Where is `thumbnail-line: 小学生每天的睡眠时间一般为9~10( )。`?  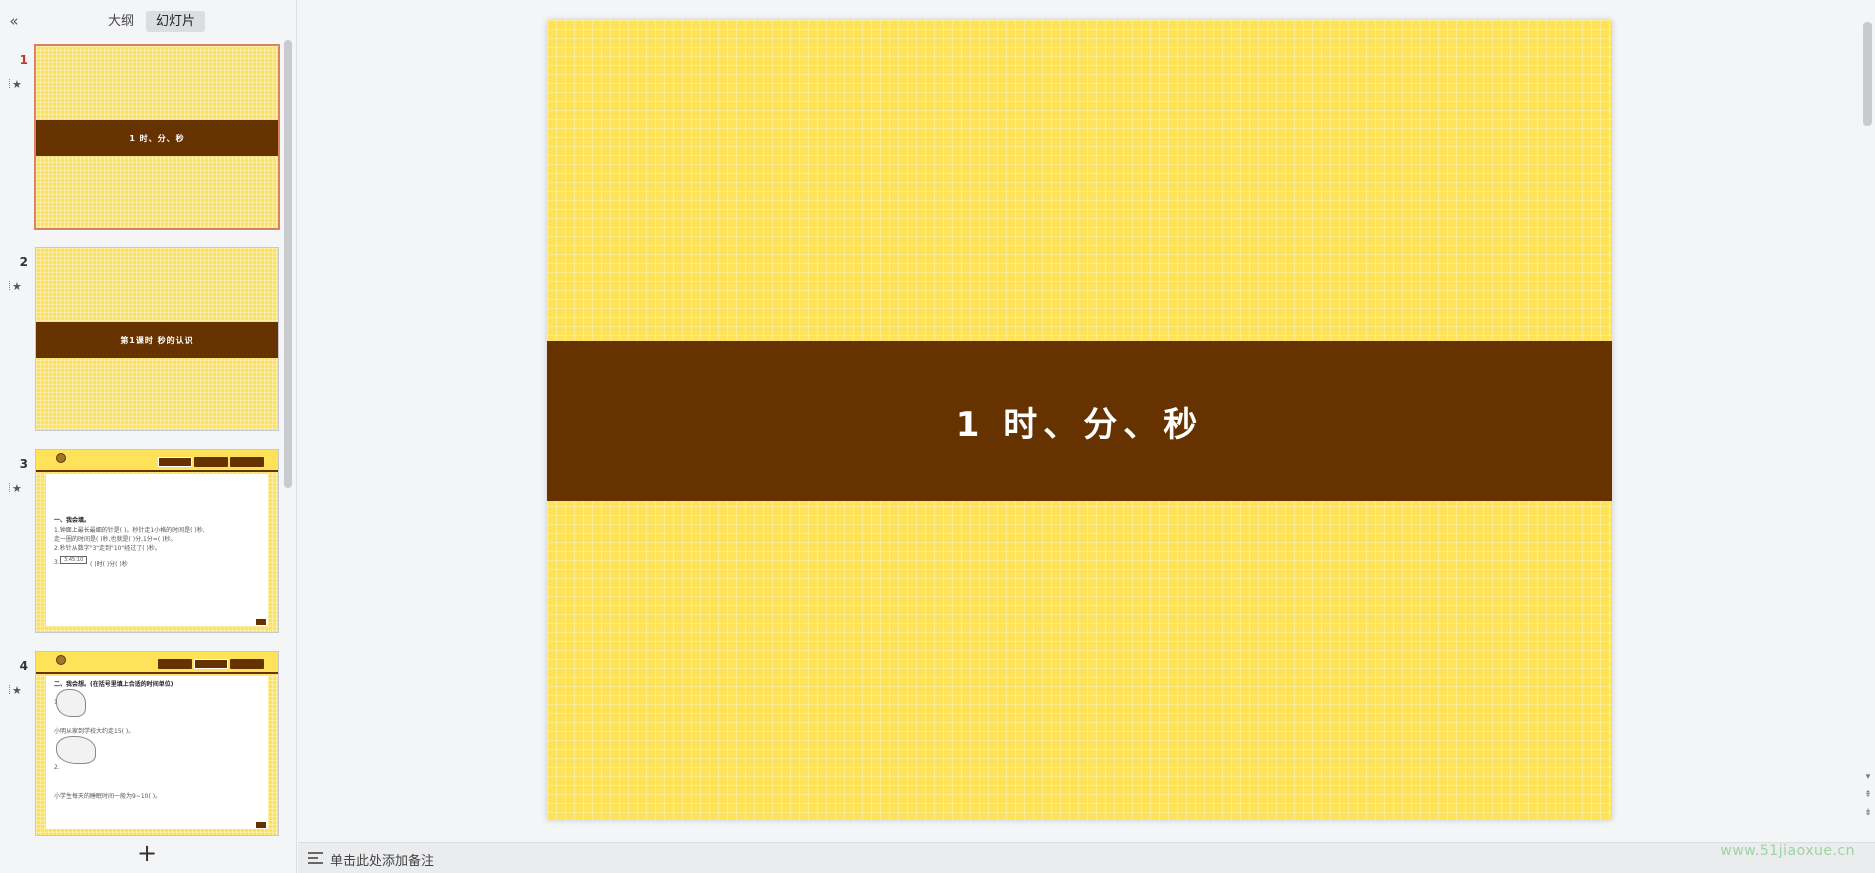
thumbnail-line: 小学生每天的睡眠时间一般为9~10( )。 is located at coordinates (108, 796).